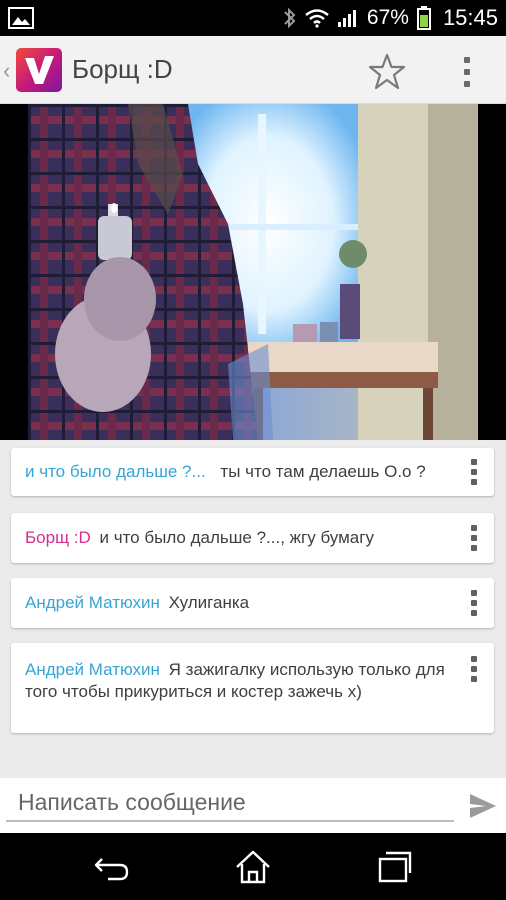 The image size is (506, 900). Describe the element at coordinates (394, 867) in the screenshot. I see `recent-apps-icon` at that location.